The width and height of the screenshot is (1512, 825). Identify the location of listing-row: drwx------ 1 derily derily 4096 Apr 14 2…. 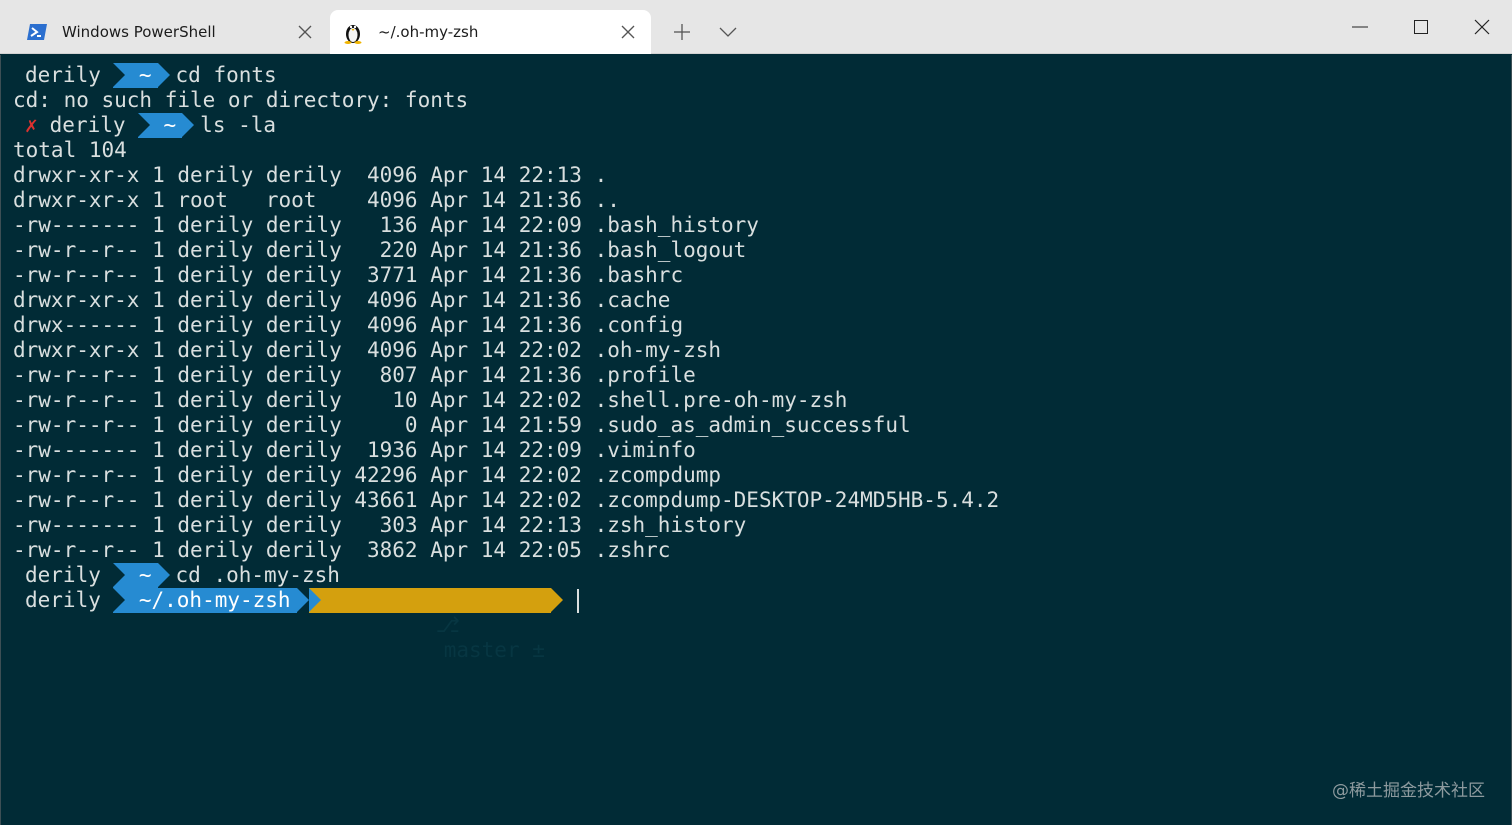
(506, 325).